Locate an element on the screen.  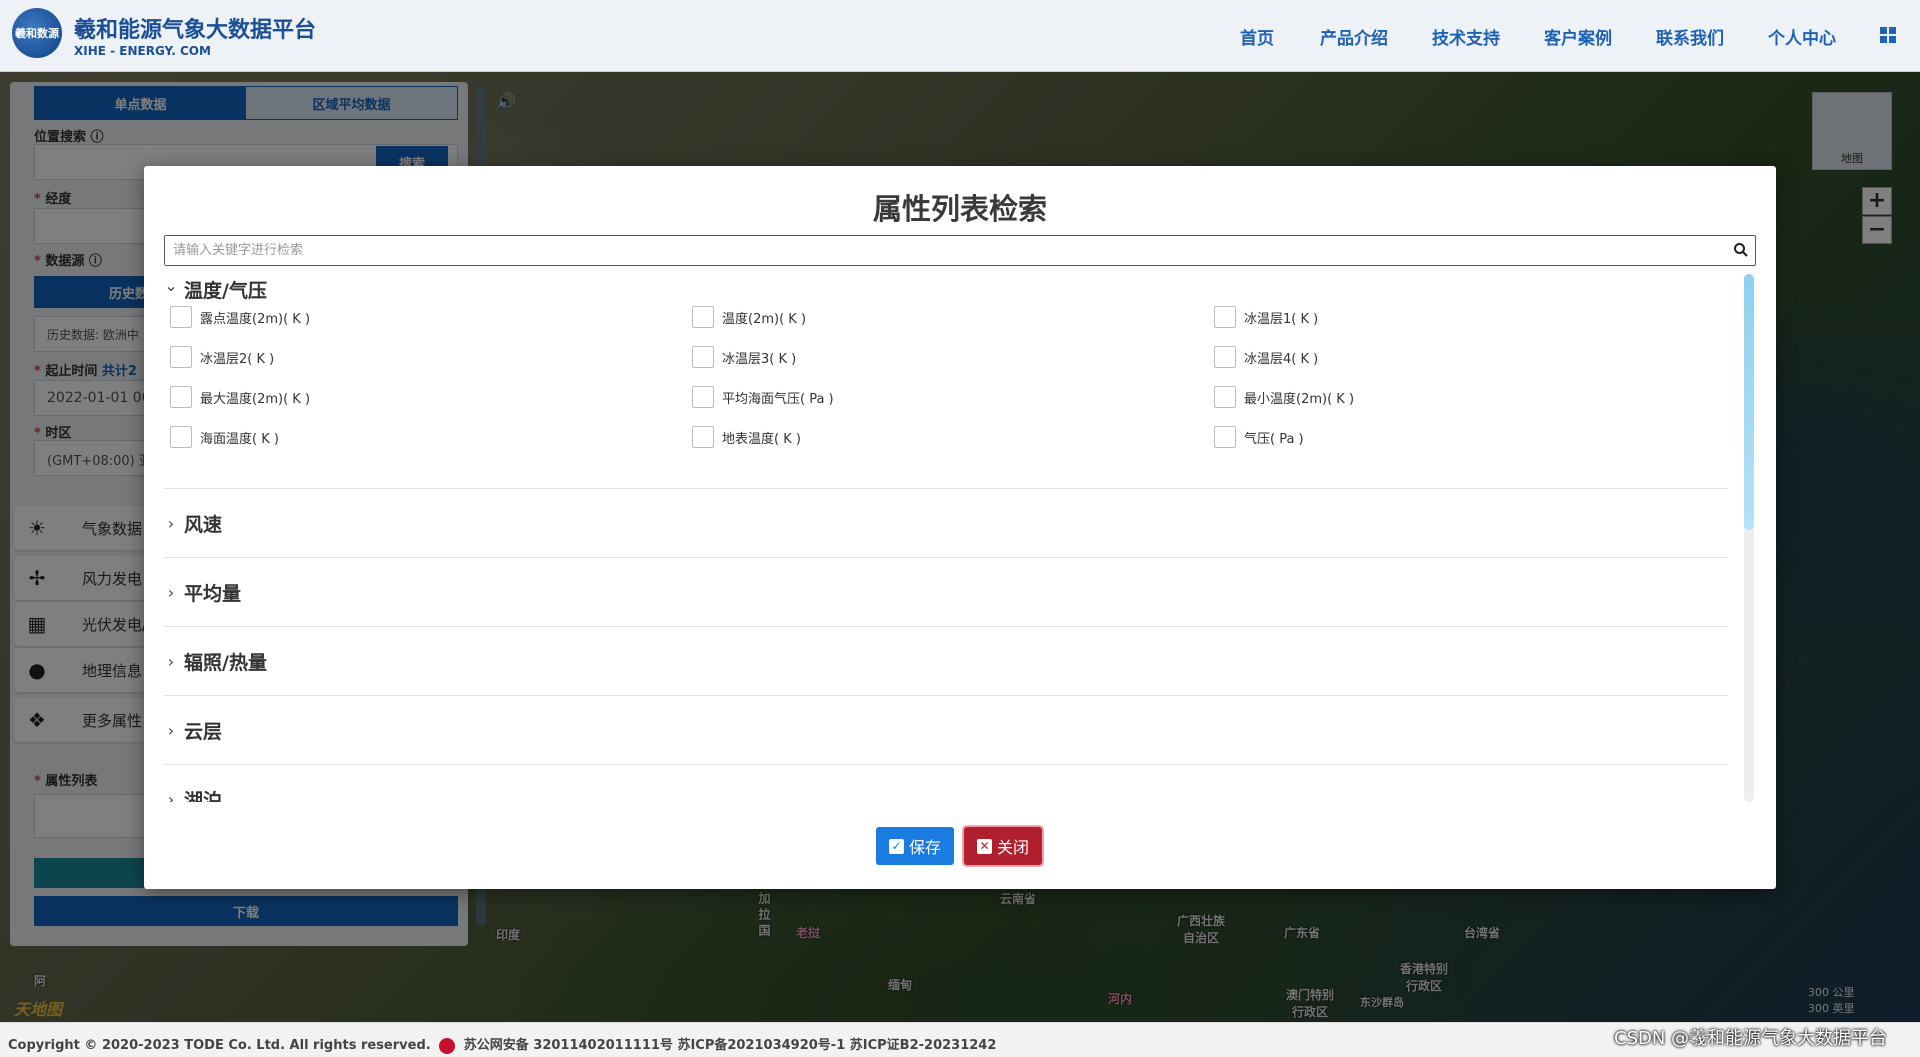
modal-title: 属性列表检索 is located at coordinates (959, 209).